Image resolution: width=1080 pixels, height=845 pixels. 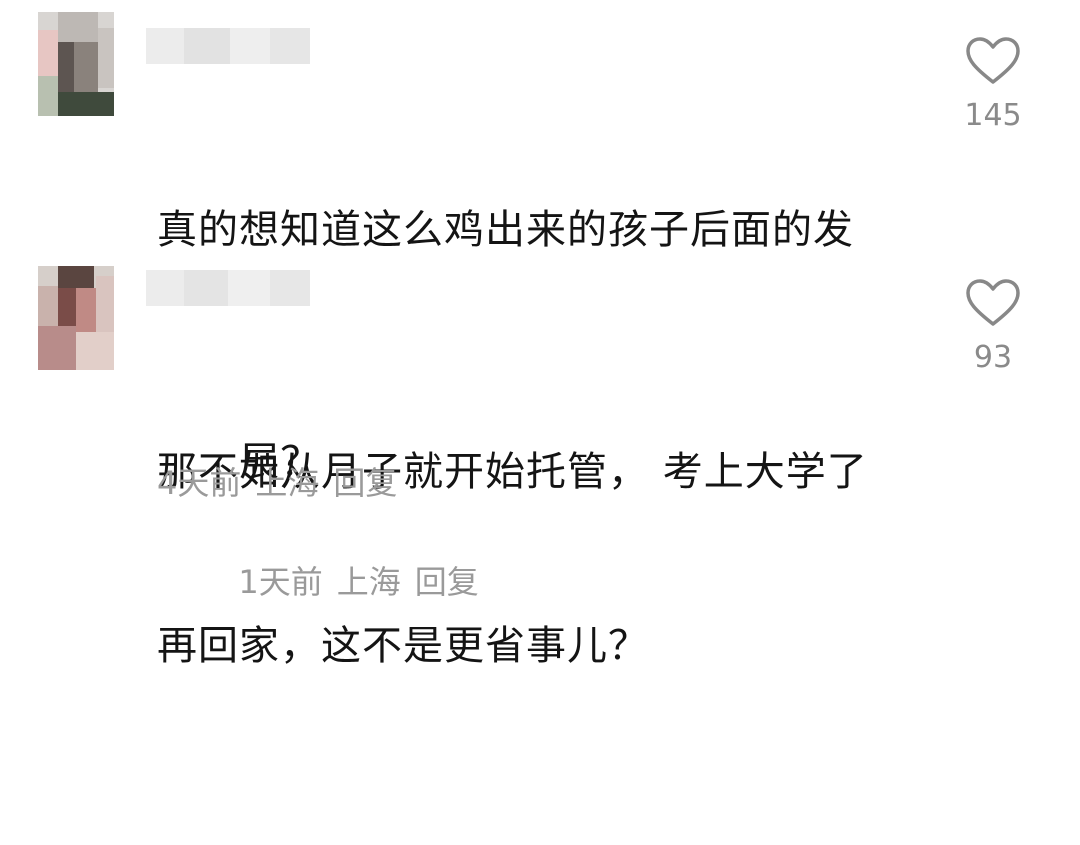 I want to click on like-count: 145, so click(x=993, y=115).